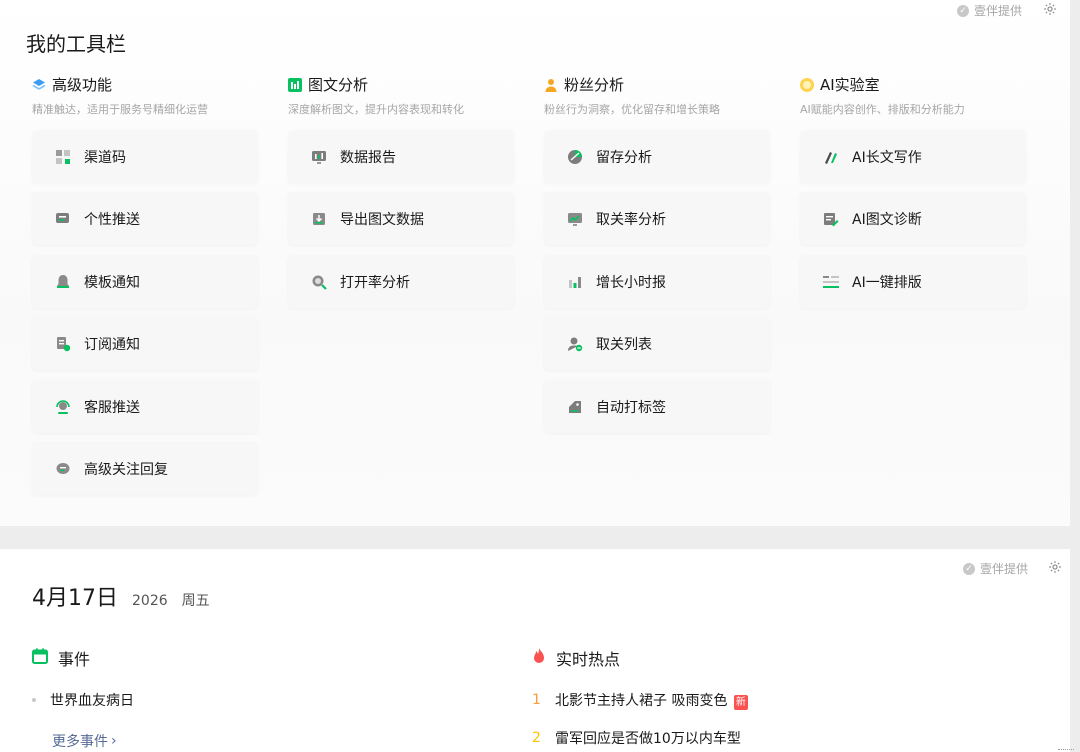  Describe the element at coordinates (63, 344) in the screenshot. I see `subscribe-doc-icon` at that location.